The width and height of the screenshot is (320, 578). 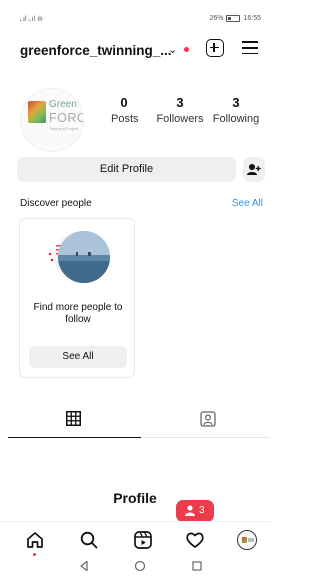 I want to click on edit-profile-button: Edit Profile, so click(x=126, y=169).